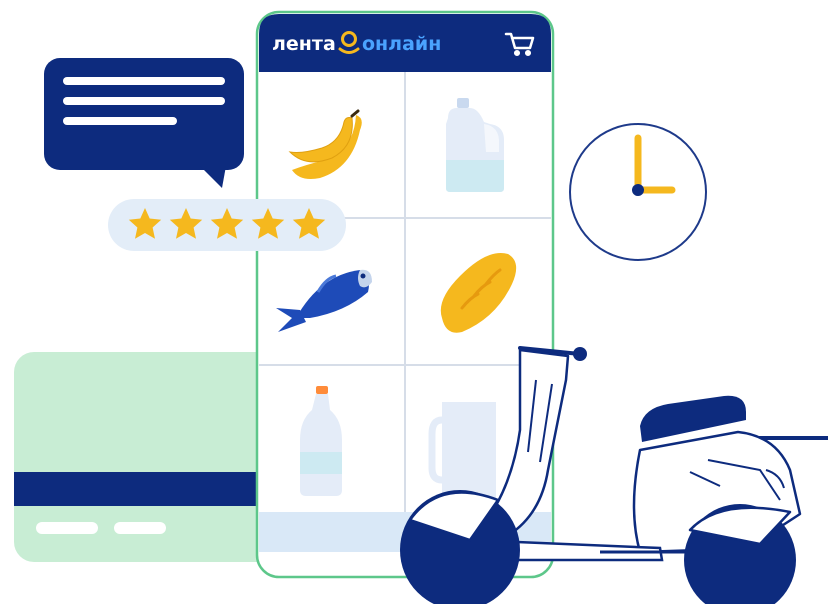 Image resolution: width=828 pixels, height=604 pixels. Describe the element at coordinates (304, 44) in the screenshot. I see `brand-name: лента` at that location.